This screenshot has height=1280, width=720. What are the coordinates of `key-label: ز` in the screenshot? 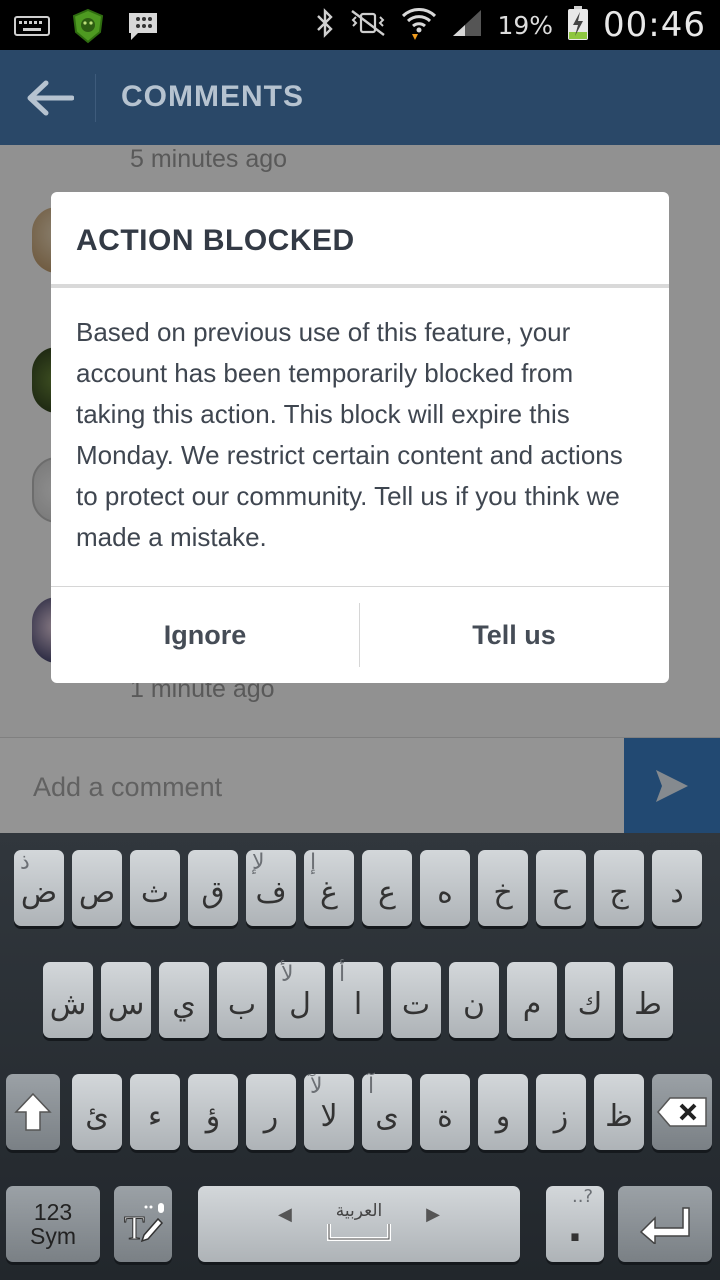 It's located at (561, 1116).